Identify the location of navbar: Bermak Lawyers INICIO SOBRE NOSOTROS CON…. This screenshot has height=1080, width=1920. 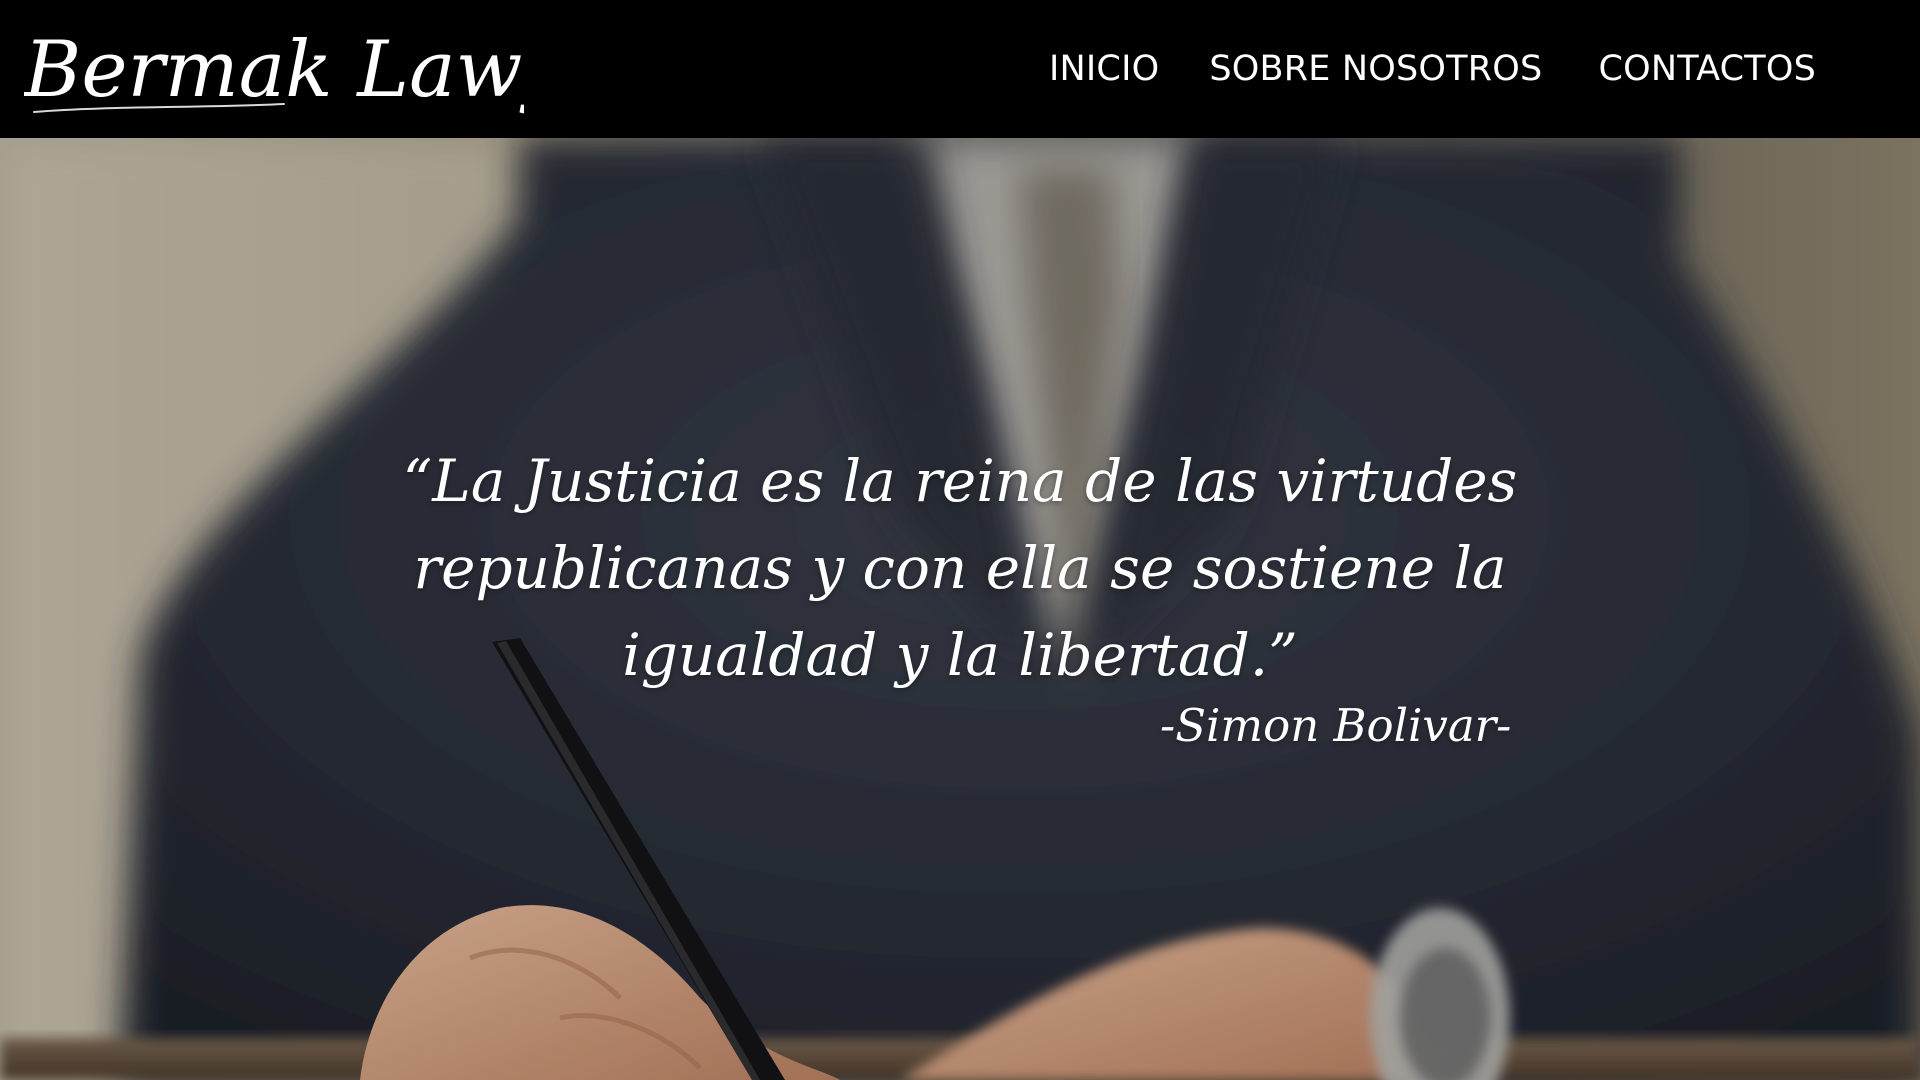
(960, 69).